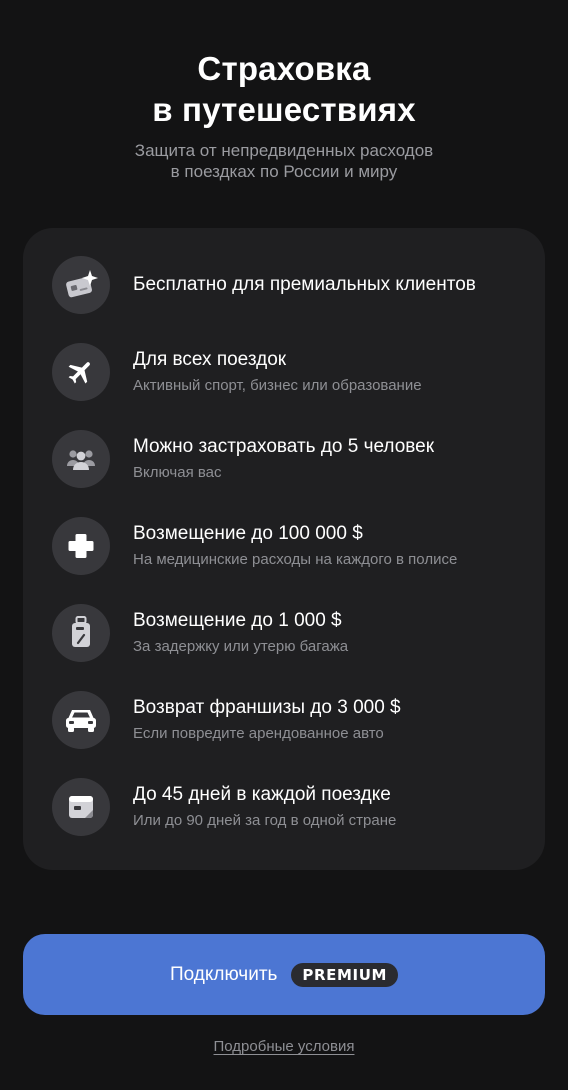 Image resolution: width=568 pixels, height=1090 pixels. I want to click on feature-title: Возврат франшизы до 3 000 $, so click(267, 707).